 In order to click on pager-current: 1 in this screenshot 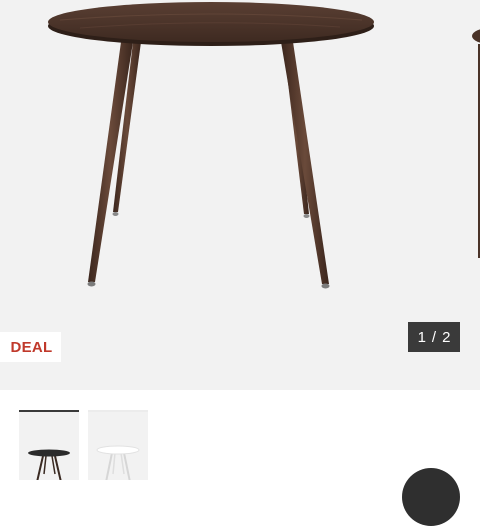, I will do `click(421, 337)`.